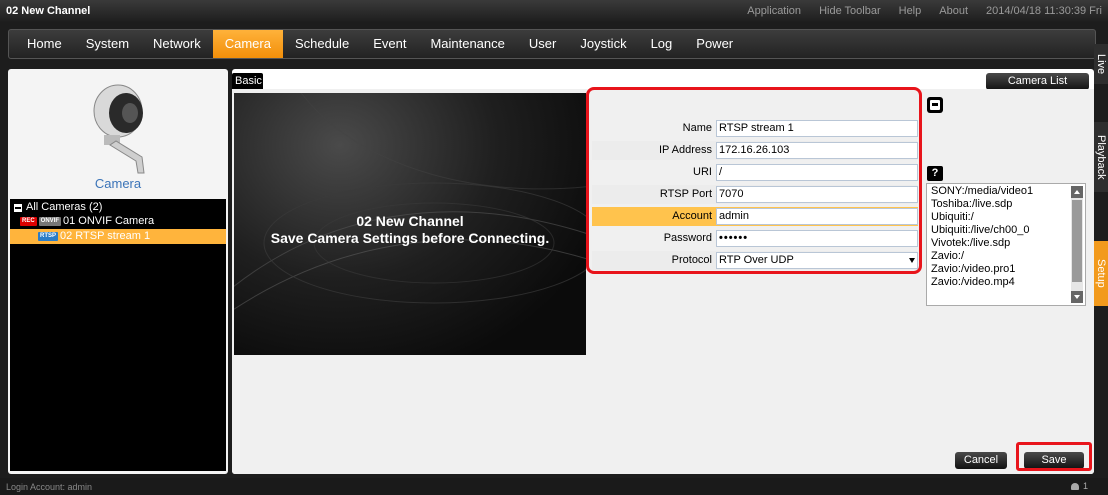 This screenshot has height=495, width=1108. Describe the element at coordinates (542, 44) in the screenshot. I see `menu-user: User` at that location.